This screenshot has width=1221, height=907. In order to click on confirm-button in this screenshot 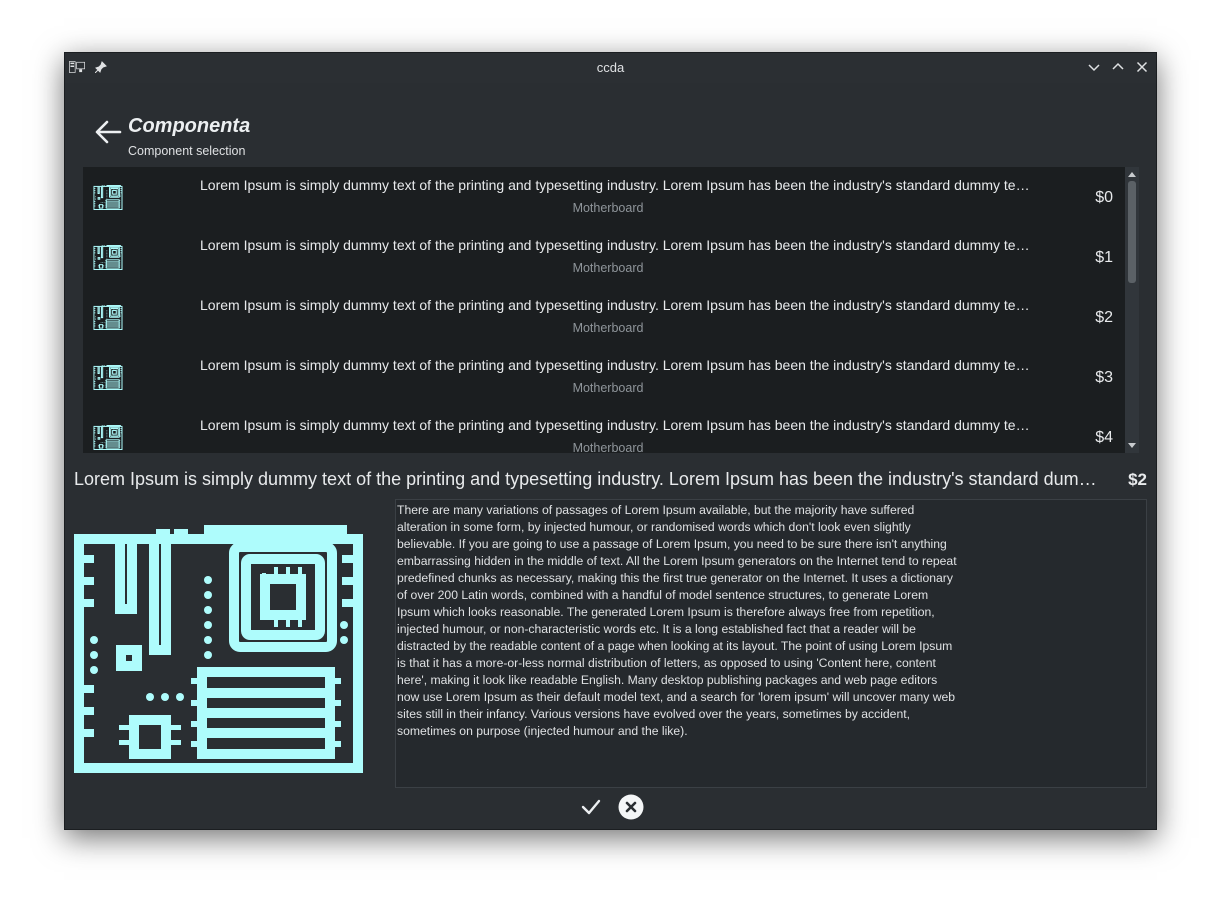, I will do `click(591, 807)`.